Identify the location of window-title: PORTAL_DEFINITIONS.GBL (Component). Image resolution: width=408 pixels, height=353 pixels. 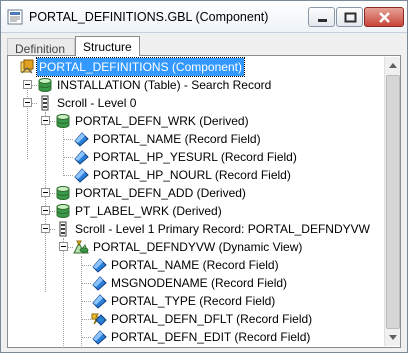
(149, 17).